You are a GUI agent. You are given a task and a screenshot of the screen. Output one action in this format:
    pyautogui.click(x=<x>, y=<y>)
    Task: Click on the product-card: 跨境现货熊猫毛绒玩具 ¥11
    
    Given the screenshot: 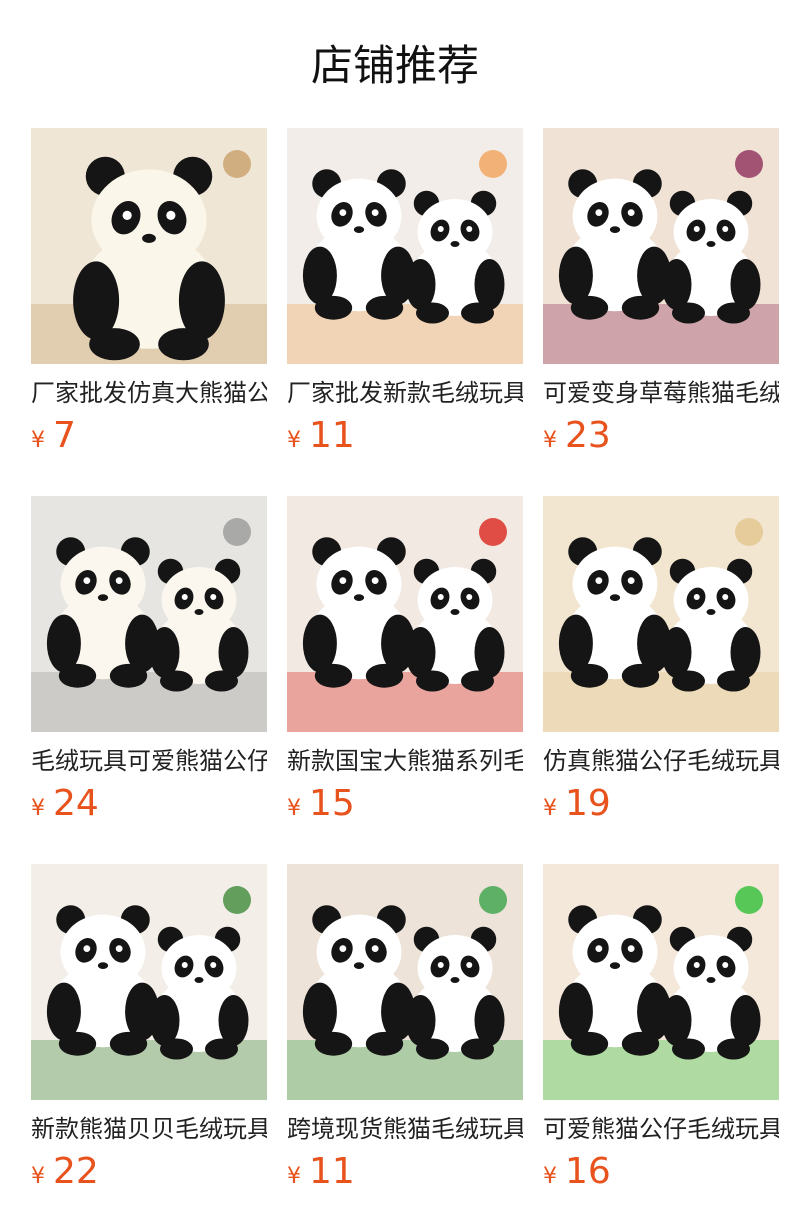 What is the action you would take?
    pyautogui.click(x=405, y=1034)
    